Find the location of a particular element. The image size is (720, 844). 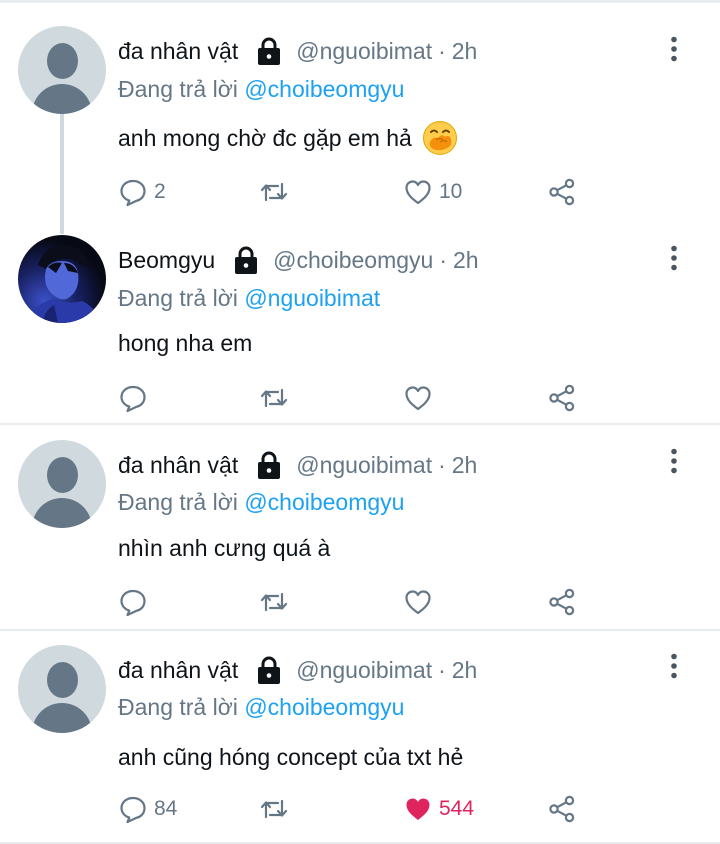

tweet-text-body: anh mong chờ đc gặp em hả is located at coordinates (265, 137).